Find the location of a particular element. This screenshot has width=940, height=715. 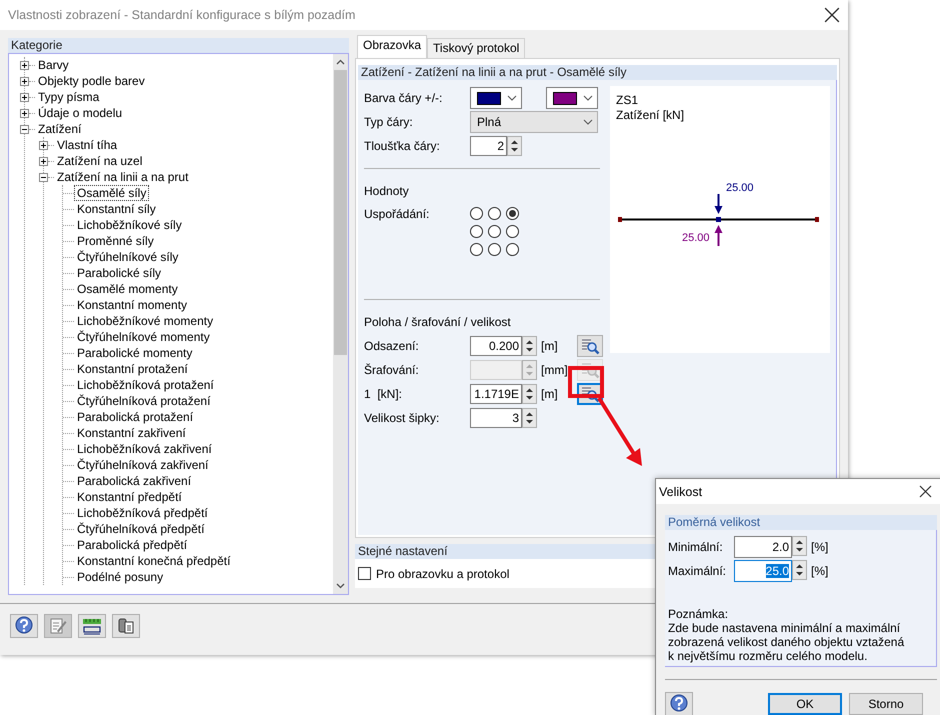

tree-item: Konstantní zakřivení is located at coordinates (131, 433).